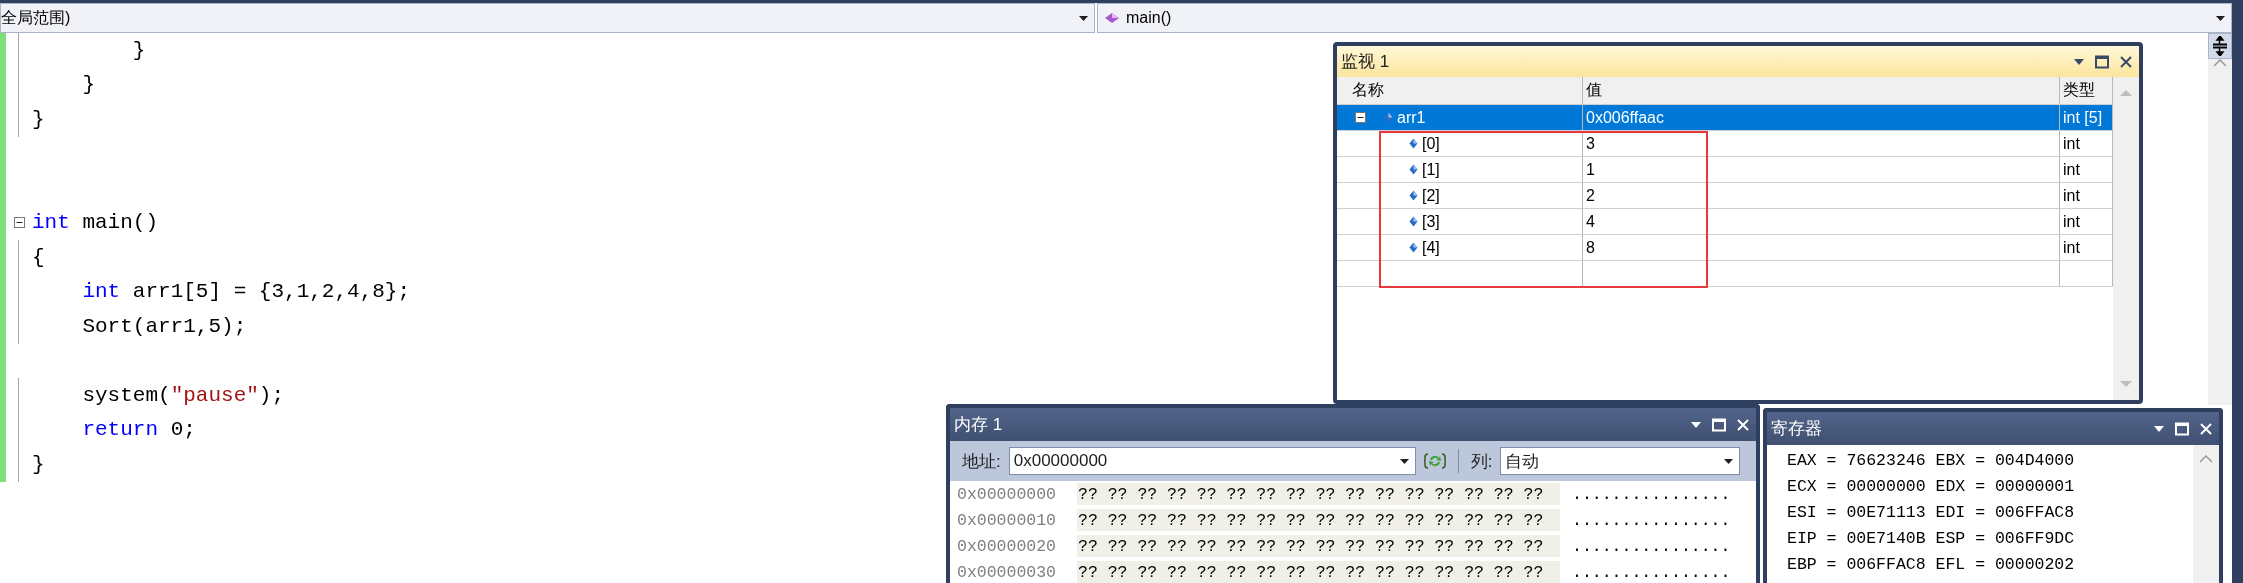 The width and height of the screenshot is (2243, 583). What do you see at coordinates (1590, 169) in the screenshot?
I see `variable-value: 1` at bounding box center [1590, 169].